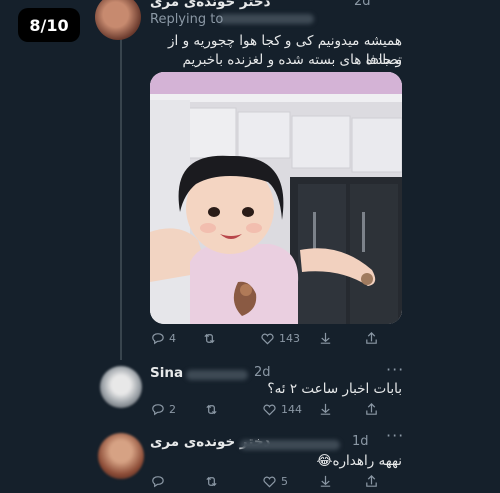 The width and height of the screenshot is (500, 493). I want to click on tweet-actions: 5, so click(270, 483).